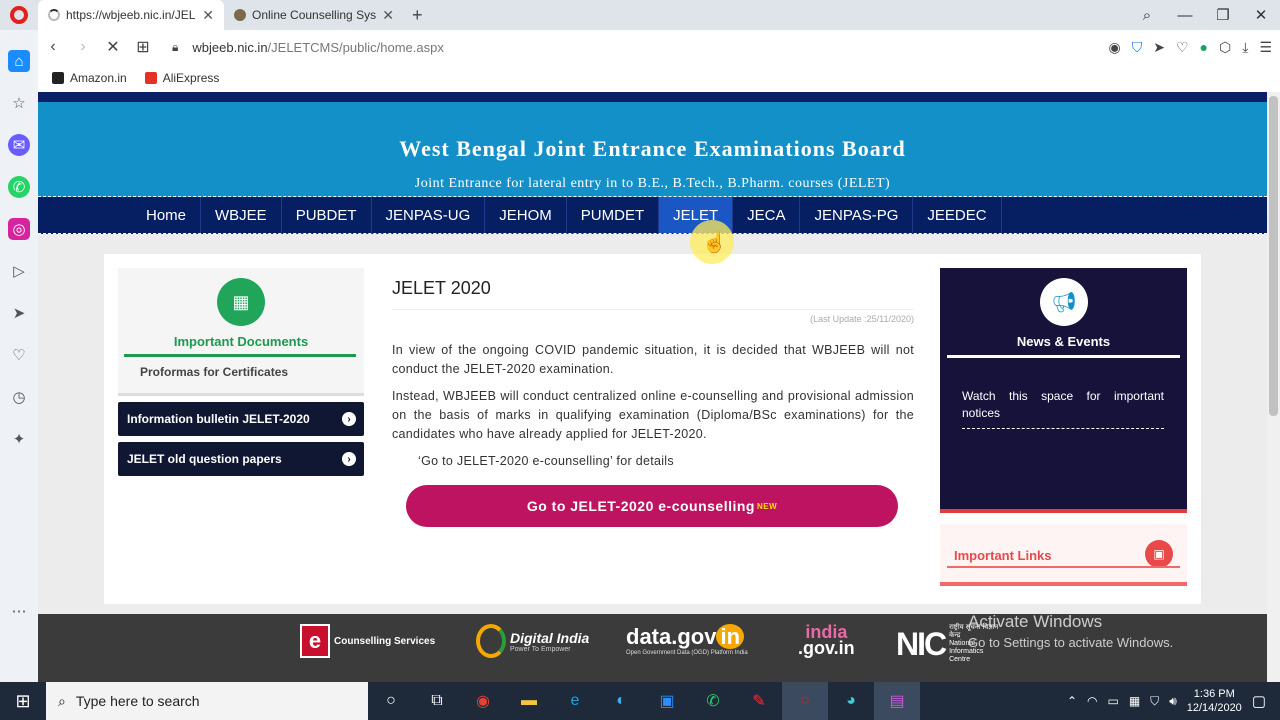  Describe the element at coordinates (659, 78) in the screenshot. I see `bookmarks-bar: Amazon.in AliExpress` at that location.